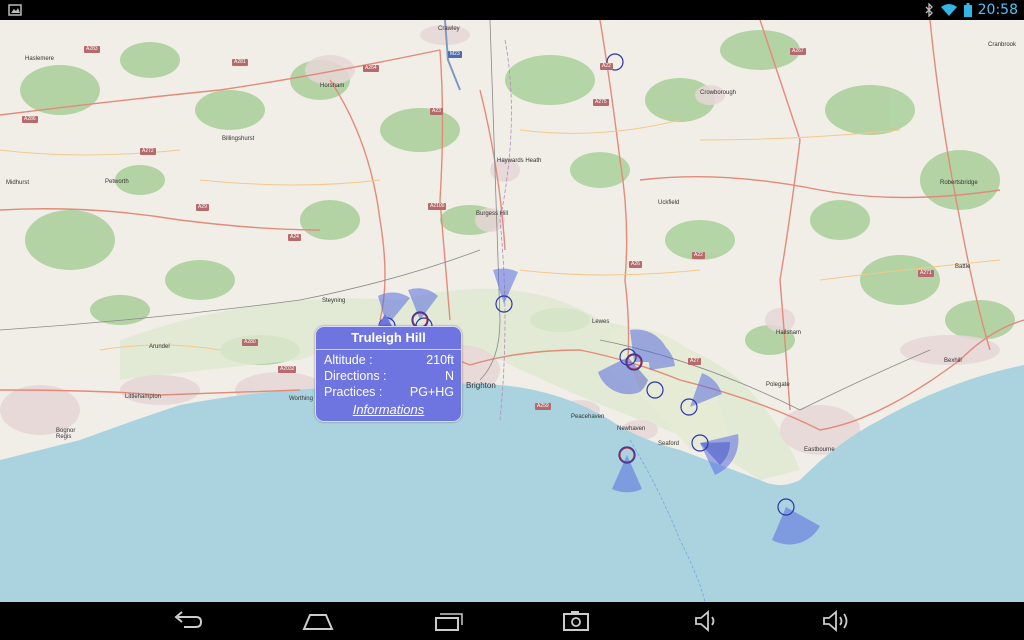  What do you see at coordinates (669, 203) in the screenshot?
I see `place-label: Uckfield` at bounding box center [669, 203].